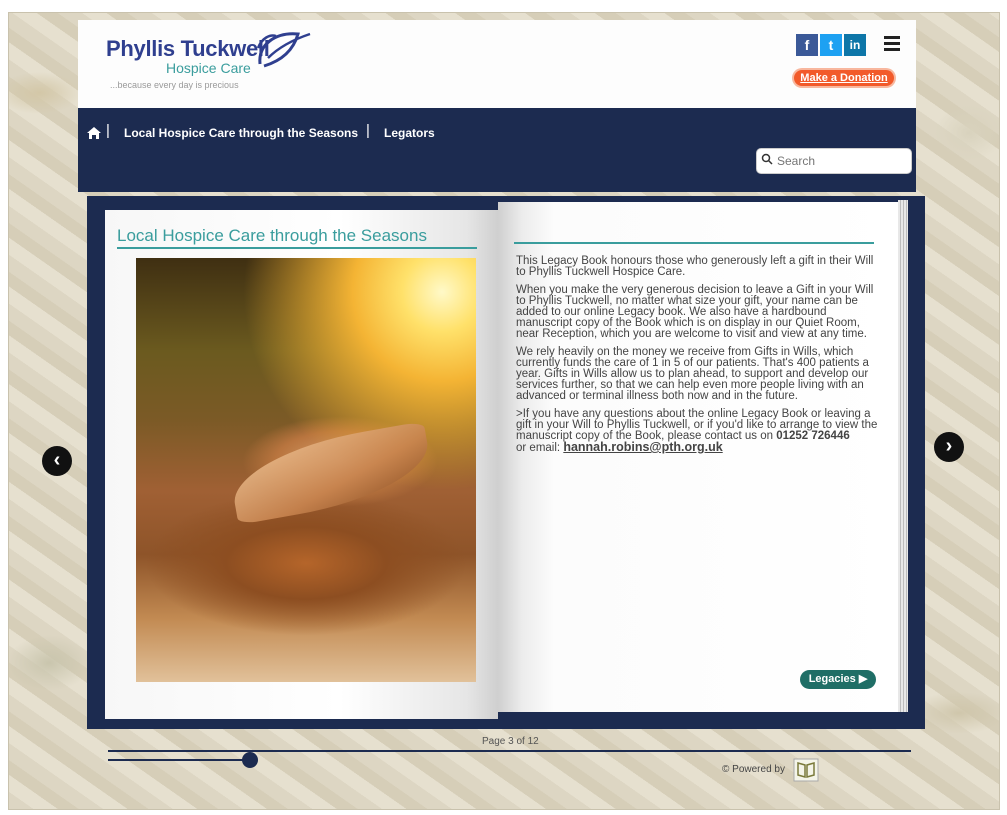 The height and width of the screenshot is (815, 1007). Describe the element at coordinates (642, 447) in the screenshot. I see `contact-email-link: hannah.robins@pth.org.uk` at that location.